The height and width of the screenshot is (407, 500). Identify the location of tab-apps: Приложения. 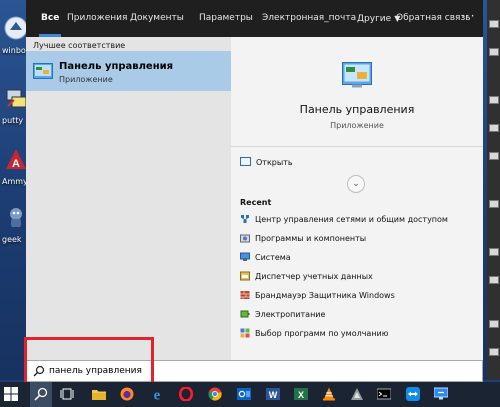
(97, 18).